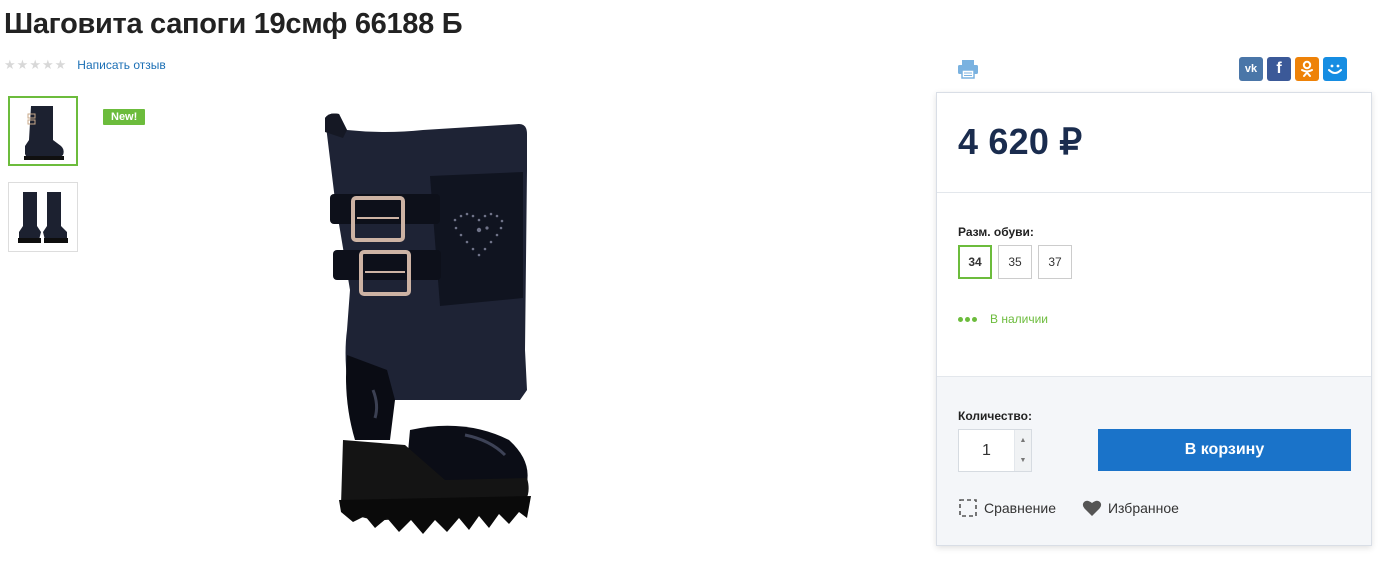 Image resolution: width=1394 pixels, height=566 pixels. I want to click on quantity-input: 1, so click(986, 450).